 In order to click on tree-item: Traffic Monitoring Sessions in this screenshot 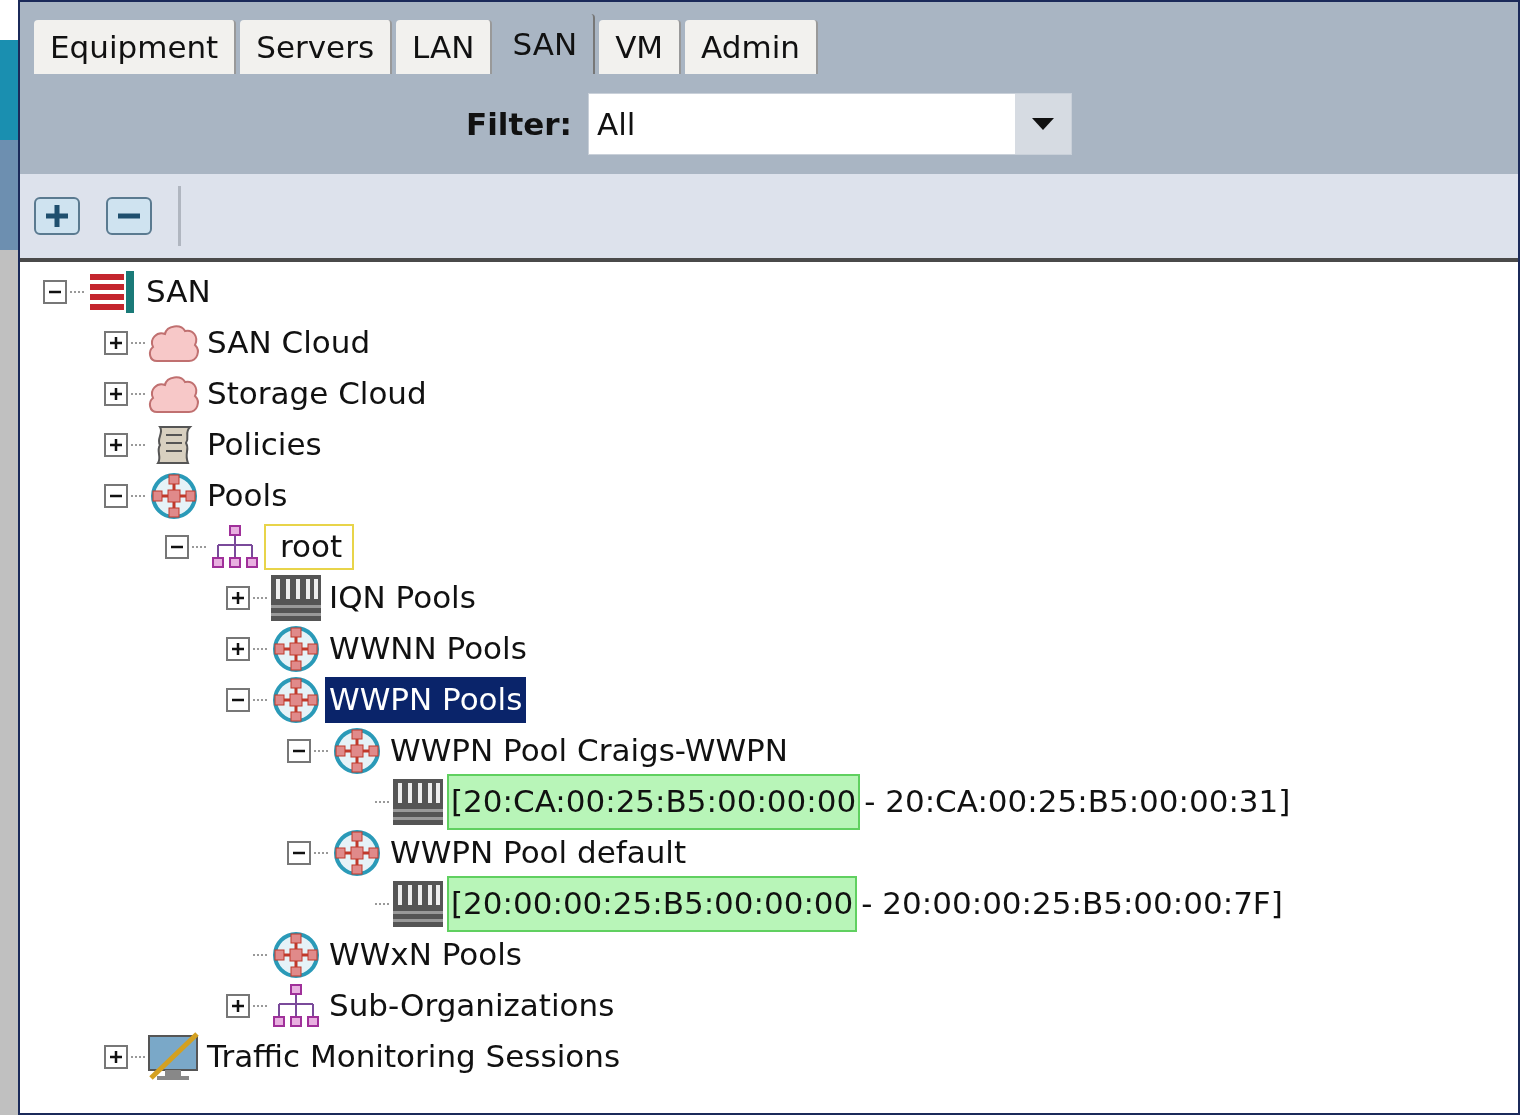, I will do `click(414, 1056)`.